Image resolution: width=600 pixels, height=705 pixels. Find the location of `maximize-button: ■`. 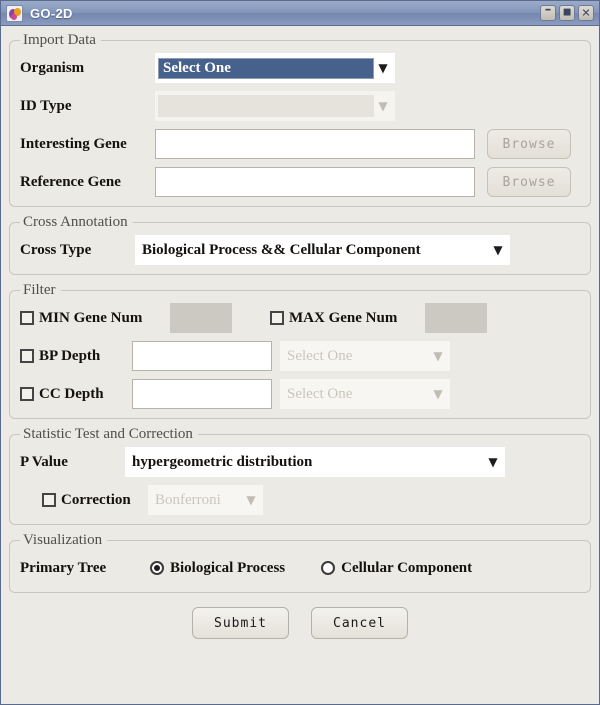

maximize-button: ■ is located at coordinates (567, 13).